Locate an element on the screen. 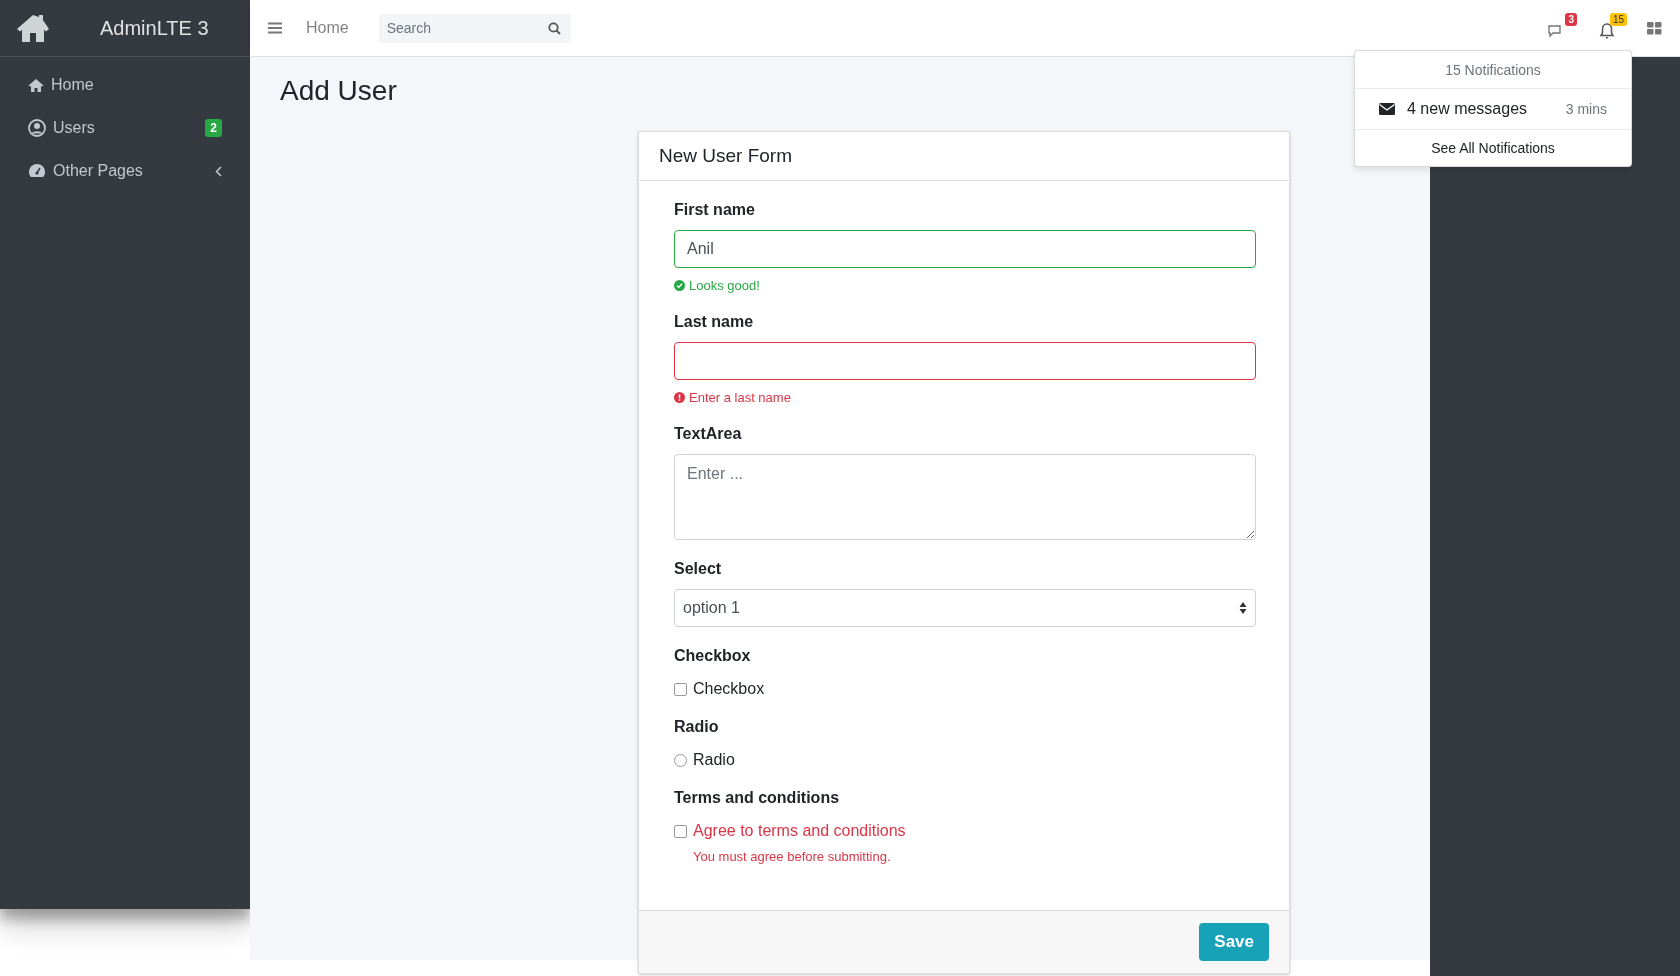 The height and width of the screenshot is (976, 1680). field-label: Checkbox is located at coordinates (712, 656).